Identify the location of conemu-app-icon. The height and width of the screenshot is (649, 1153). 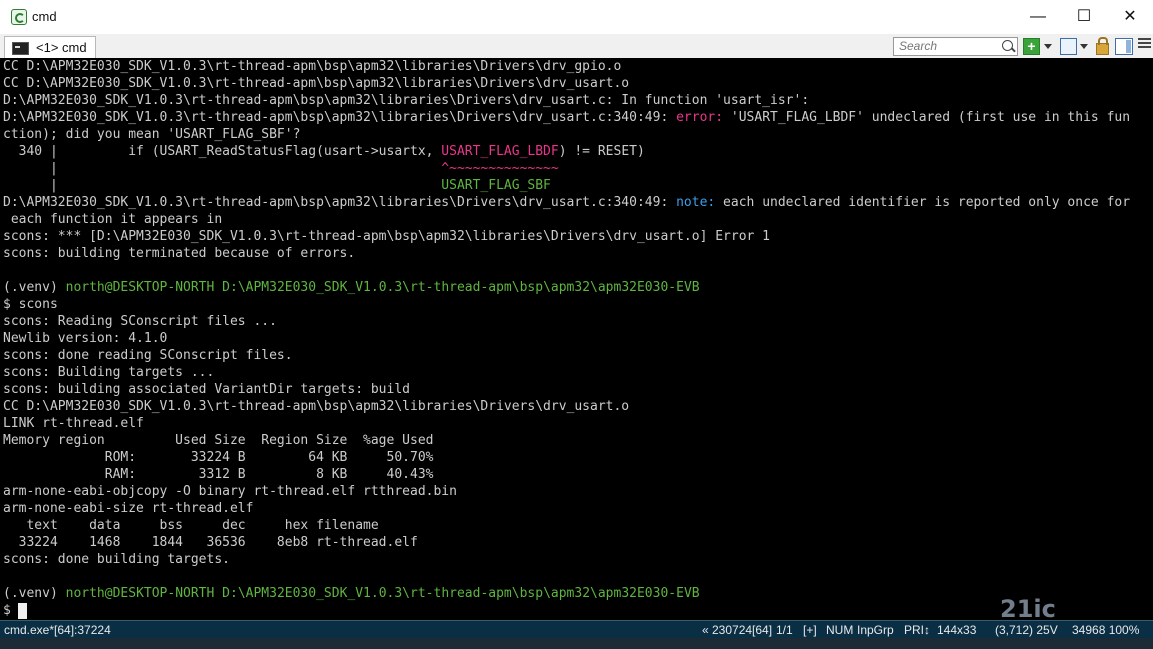
(19, 17).